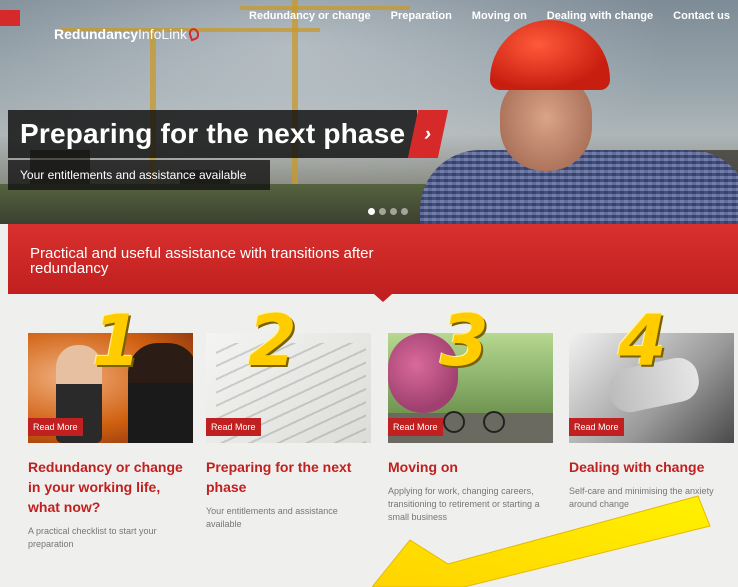 This screenshot has width=738, height=587. Describe the element at coordinates (421, 16) in the screenshot. I see `nav-preparation: Preparation` at that location.